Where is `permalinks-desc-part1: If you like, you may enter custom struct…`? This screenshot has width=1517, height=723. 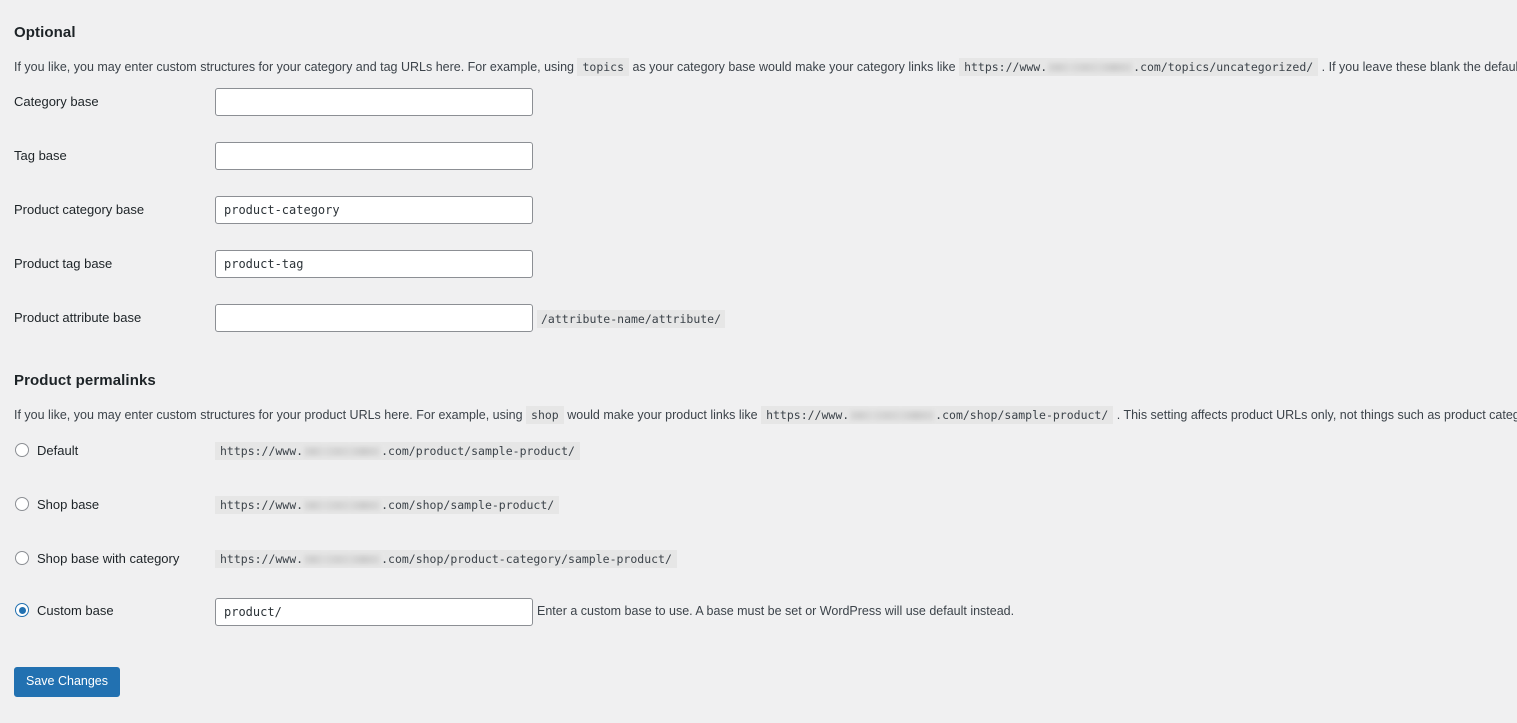
permalinks-desc-part1: If you like, you may enter custom struct… is located at coordinates (268, 414).